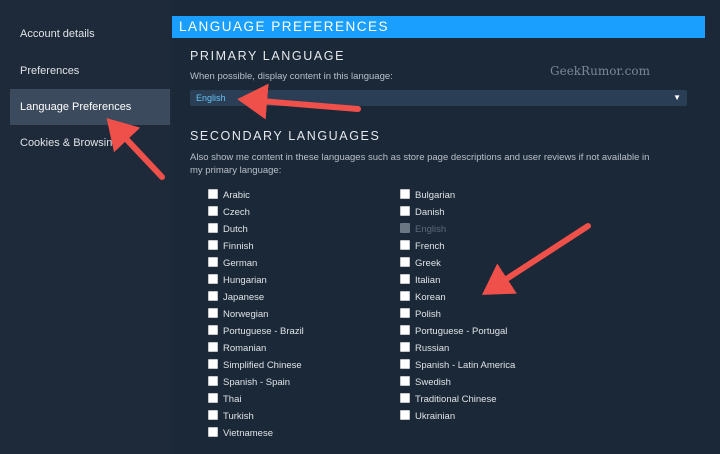 The height and width of the screenshot is (454, 720). Describe the element at coordinates (235, 229) in the screenshot. I see `language-label: Dutch` at that location.